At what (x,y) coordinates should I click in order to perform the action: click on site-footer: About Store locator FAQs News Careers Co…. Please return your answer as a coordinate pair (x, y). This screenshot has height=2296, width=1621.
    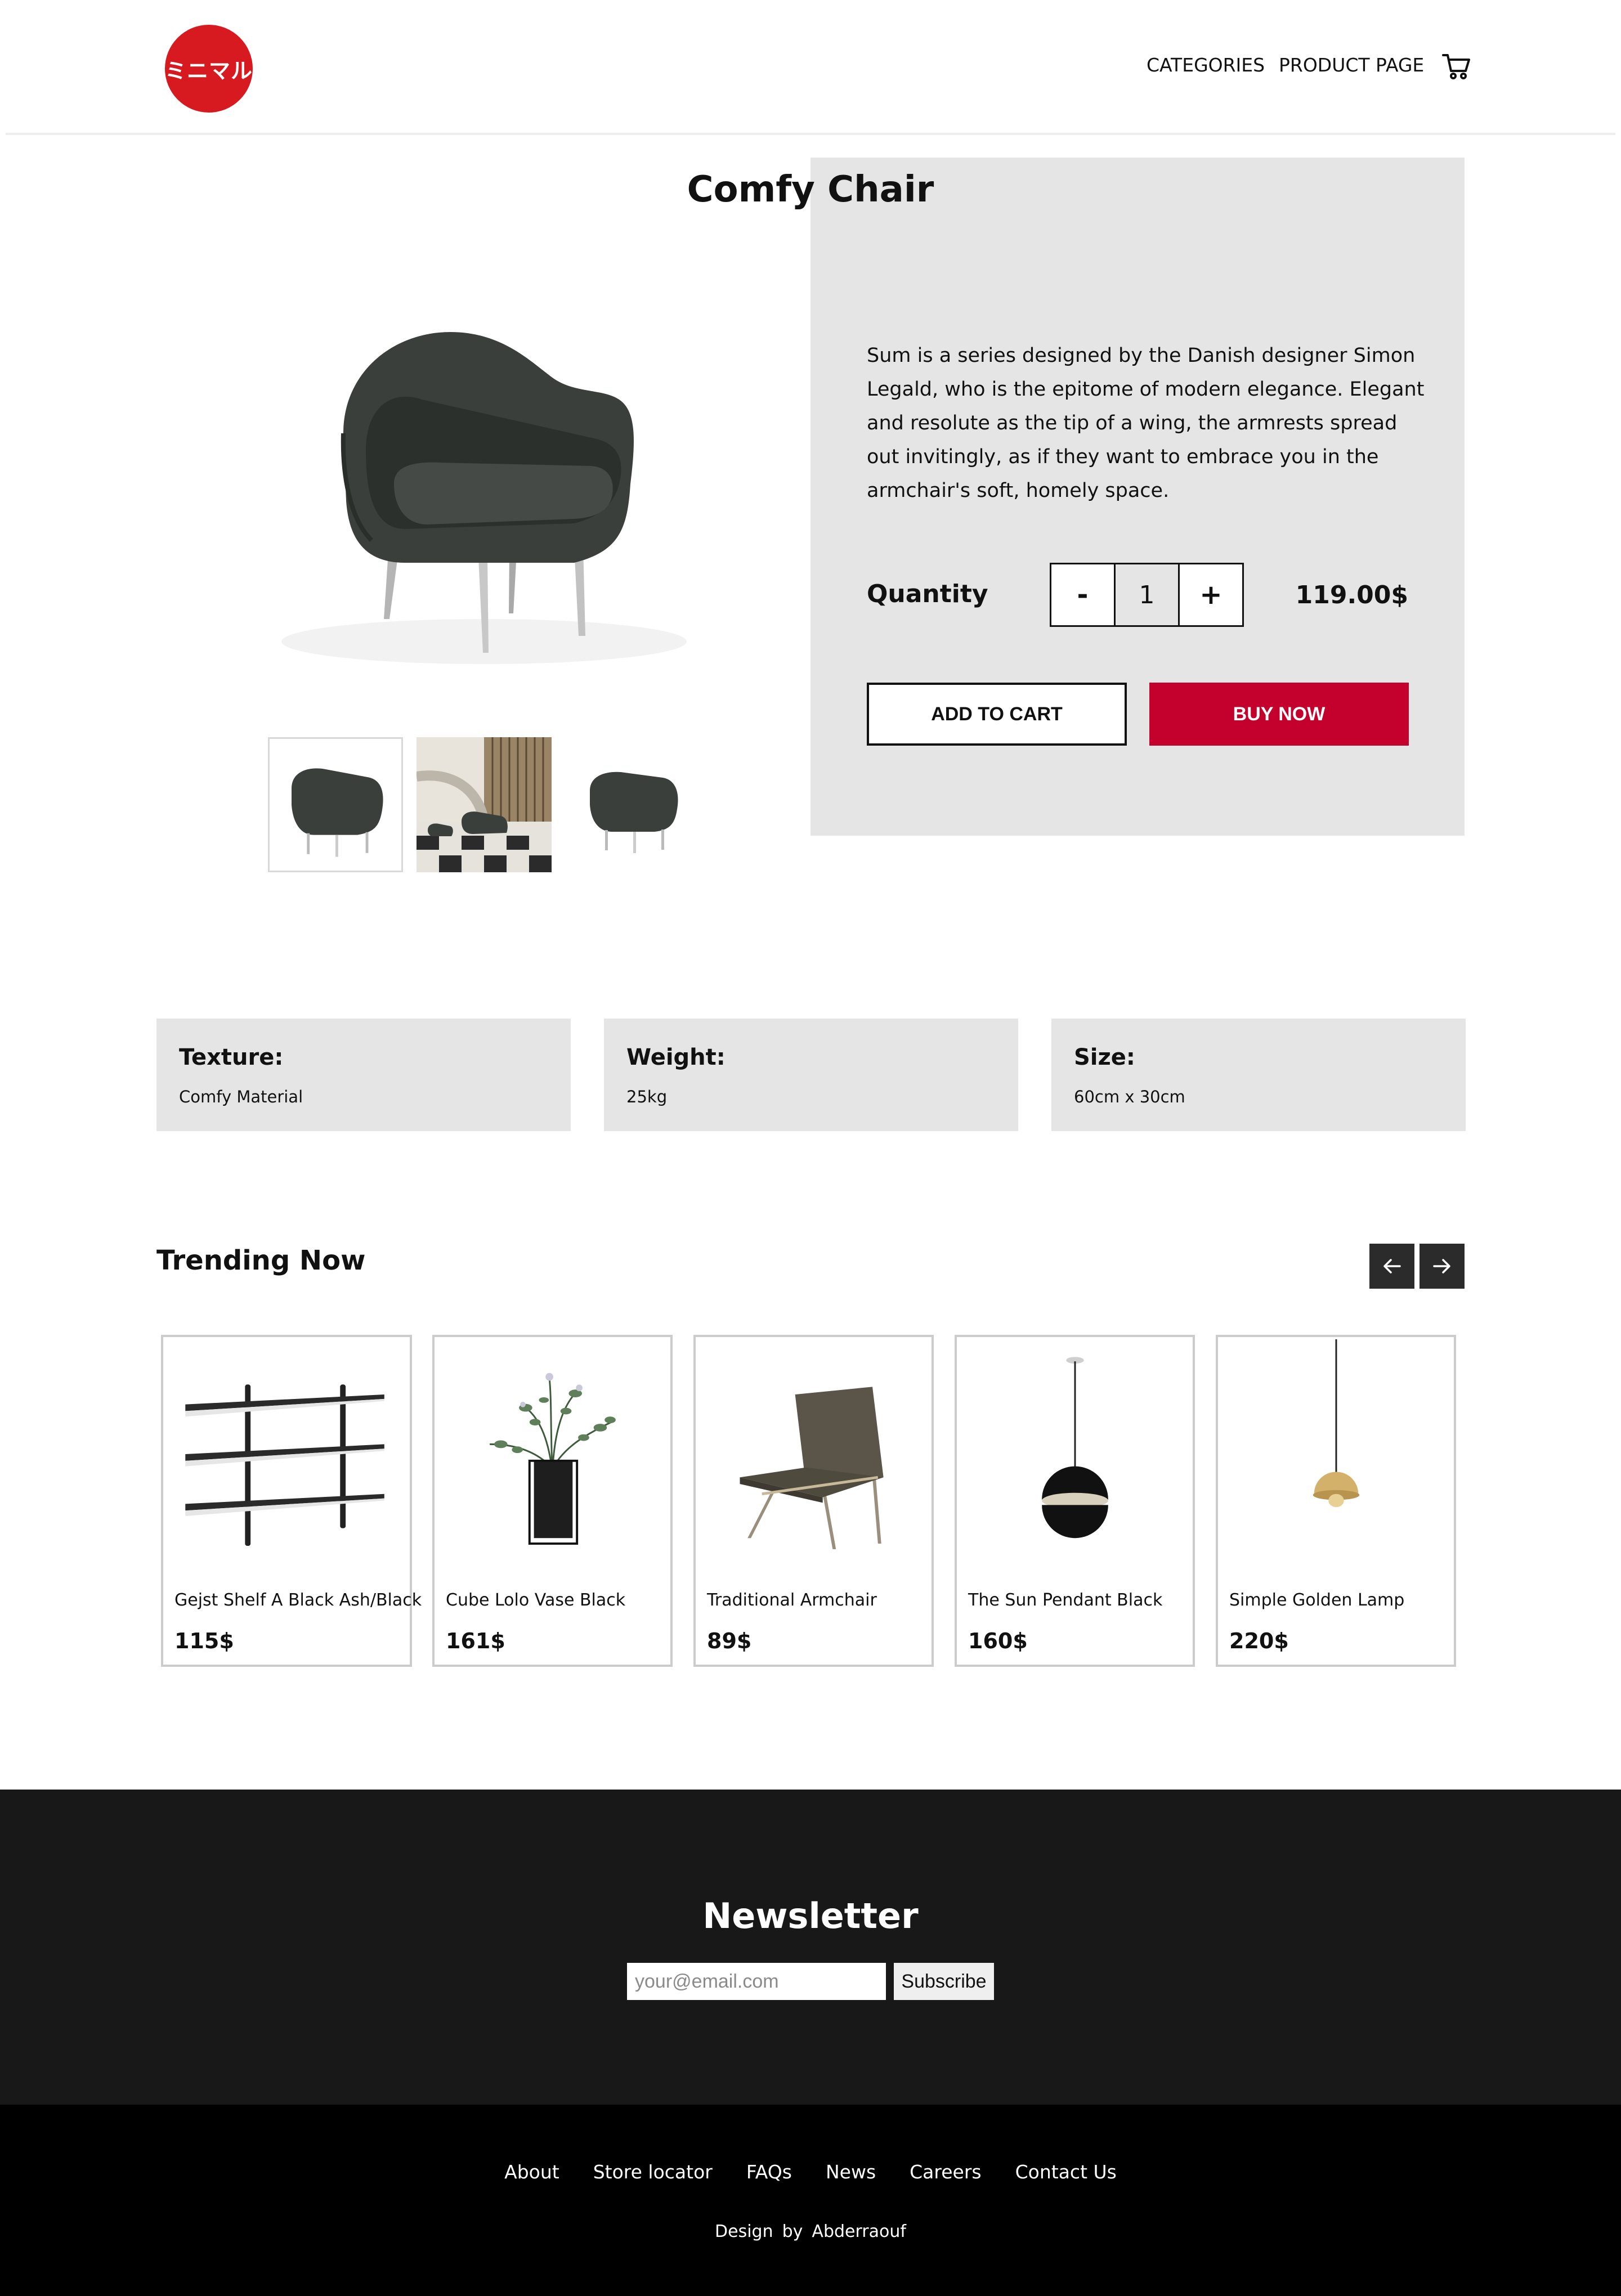
    Looking at the image, I should click on (811, 2200).